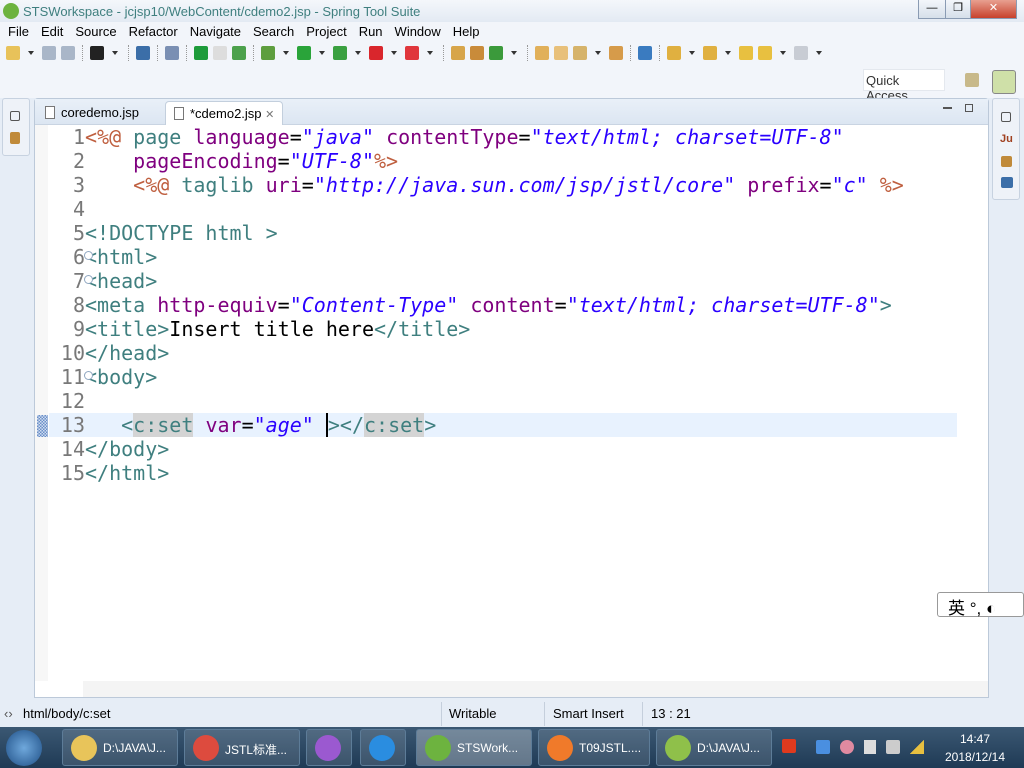  What do you see at coordinates (419, 31) in the screenshot?
I see `menu-window: Window` at bounding box center [419, 31].